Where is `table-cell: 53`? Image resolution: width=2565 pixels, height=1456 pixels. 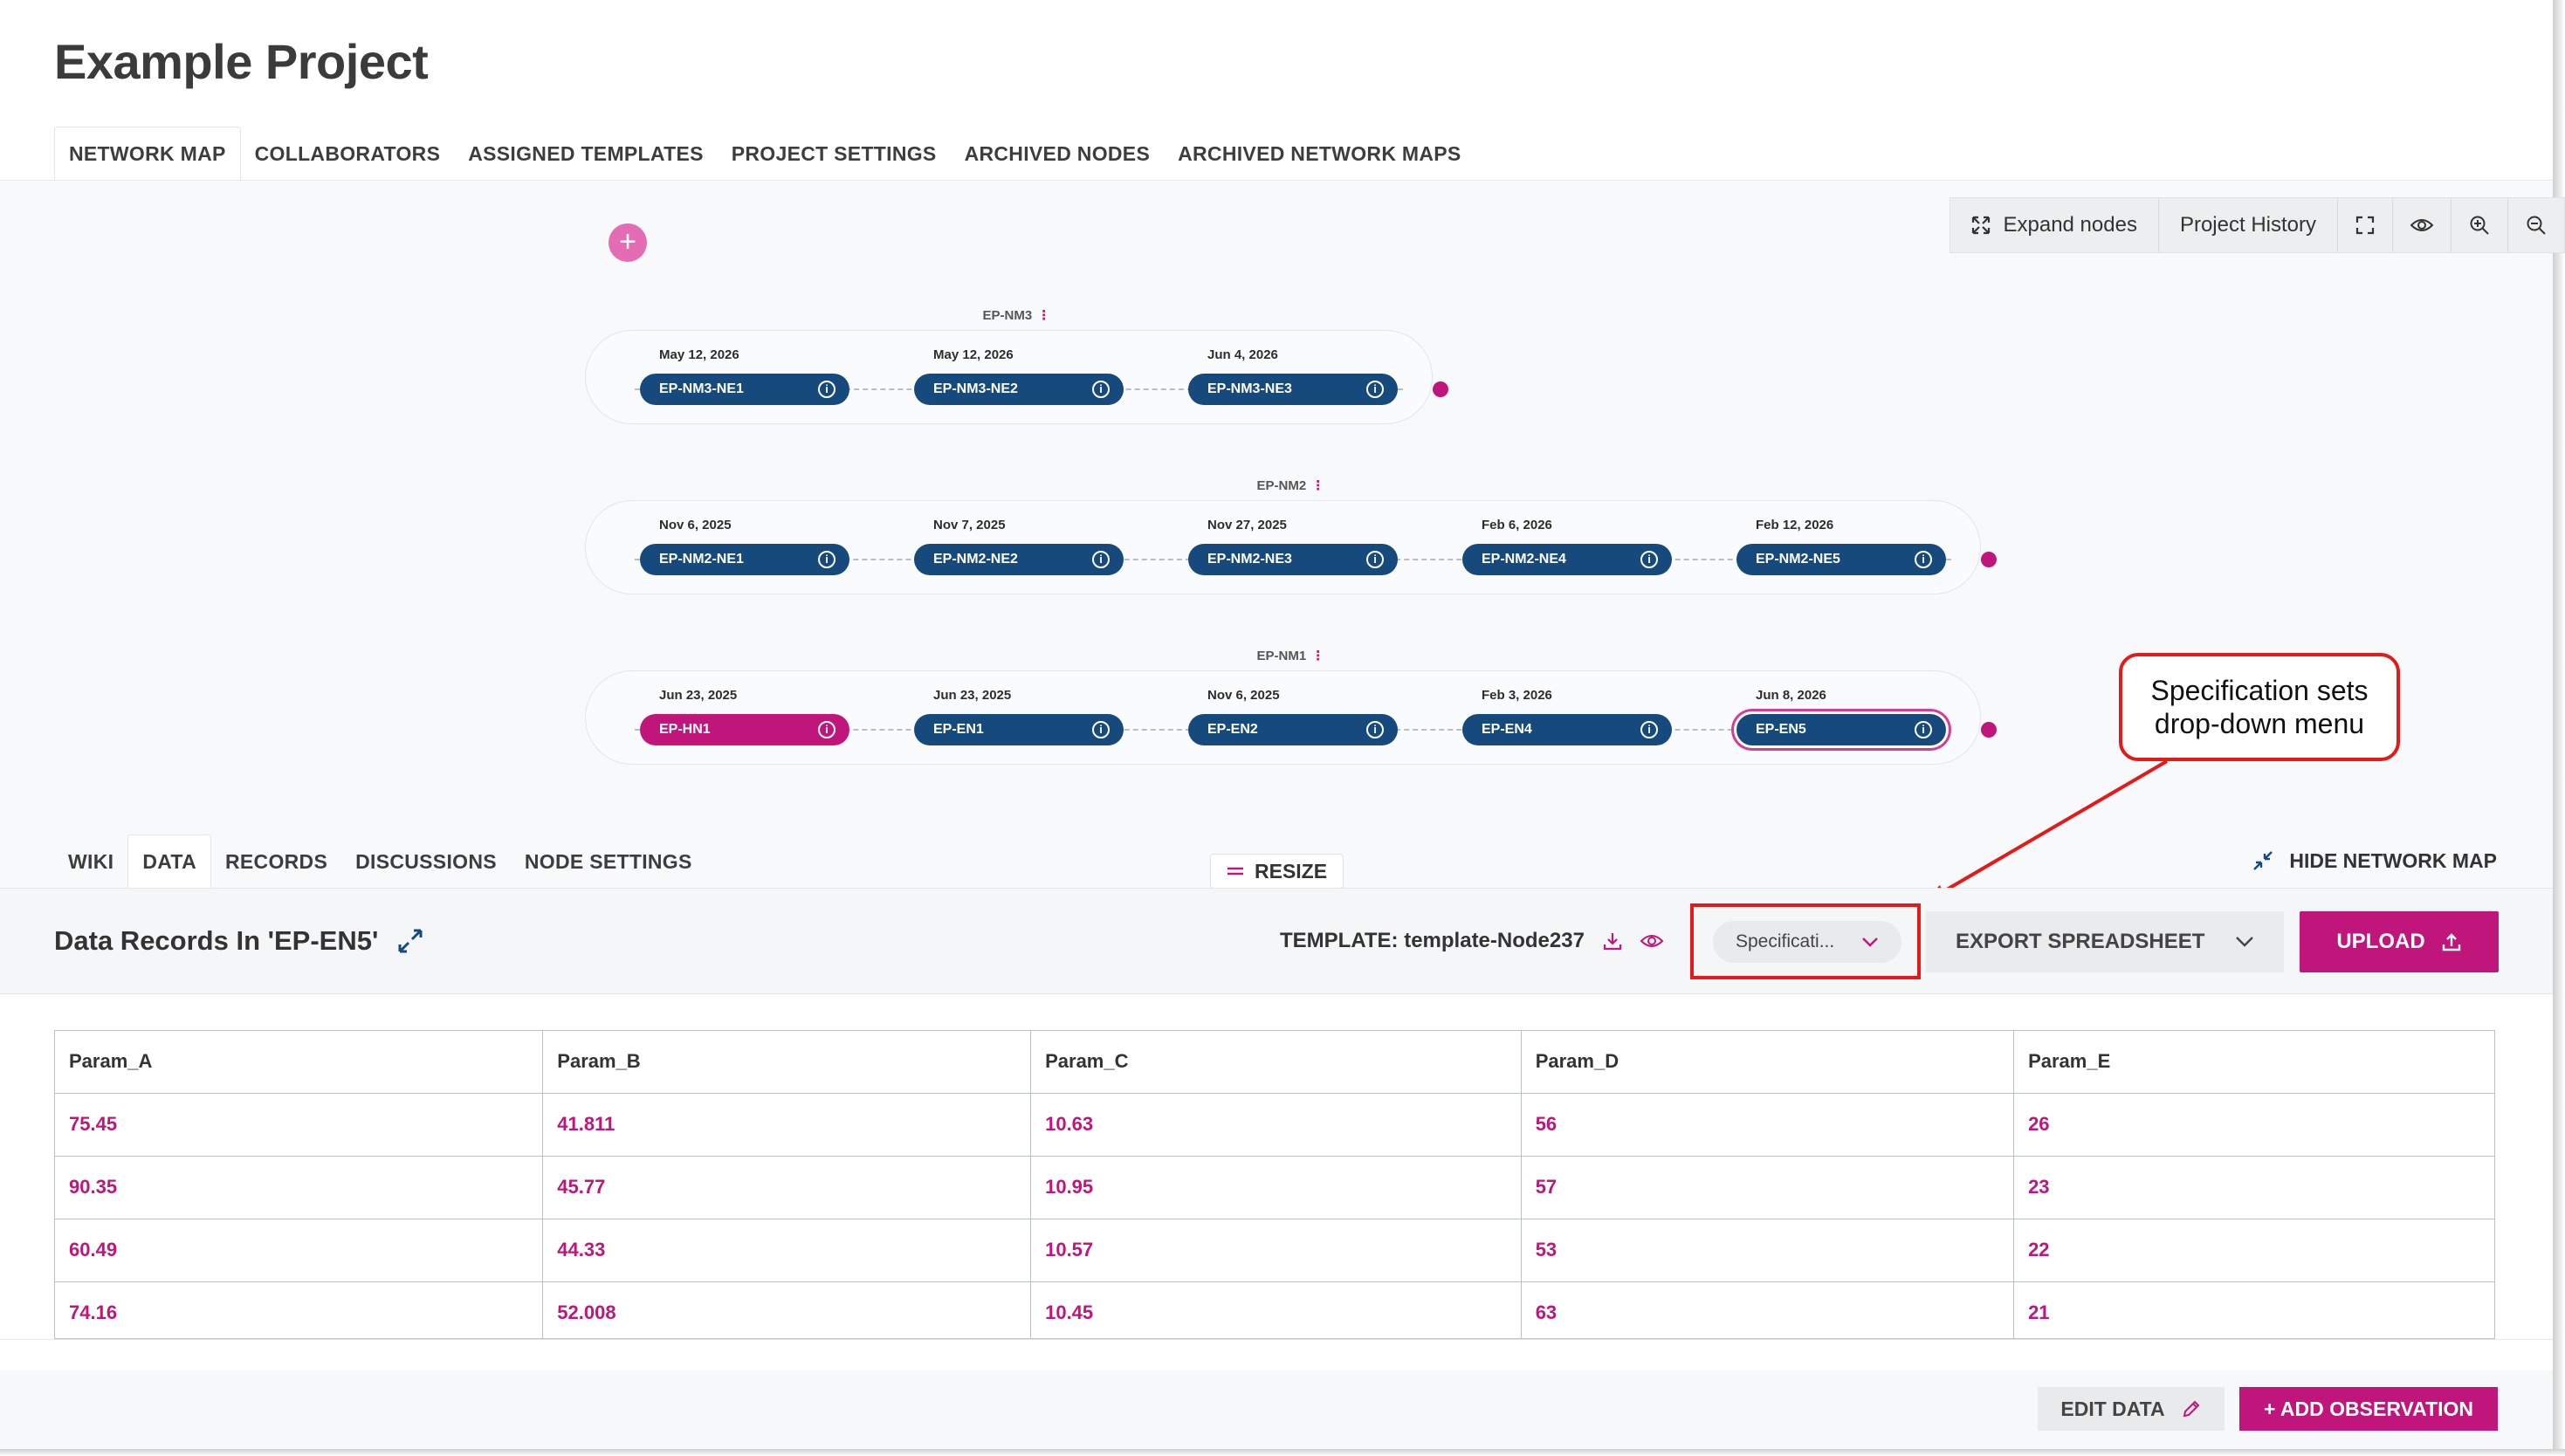 table-cell: 53 is located at coordinates (1768, 1250).